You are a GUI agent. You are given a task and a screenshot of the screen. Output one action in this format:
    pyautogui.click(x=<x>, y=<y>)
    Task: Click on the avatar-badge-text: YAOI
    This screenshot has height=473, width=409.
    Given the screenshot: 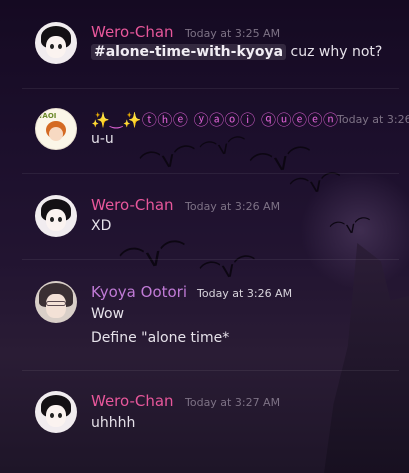 What is the action you would take?
    pyautogui.click(x=47, y=116)
    